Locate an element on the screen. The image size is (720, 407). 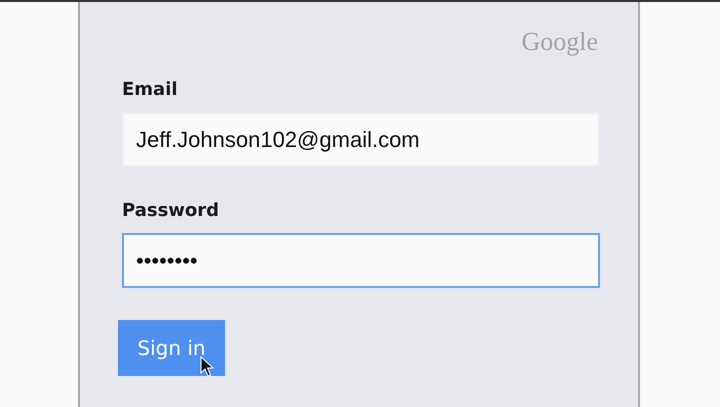
input-field: Jeff.Johnson102@gmail.com is located at coordinates (361, 139).